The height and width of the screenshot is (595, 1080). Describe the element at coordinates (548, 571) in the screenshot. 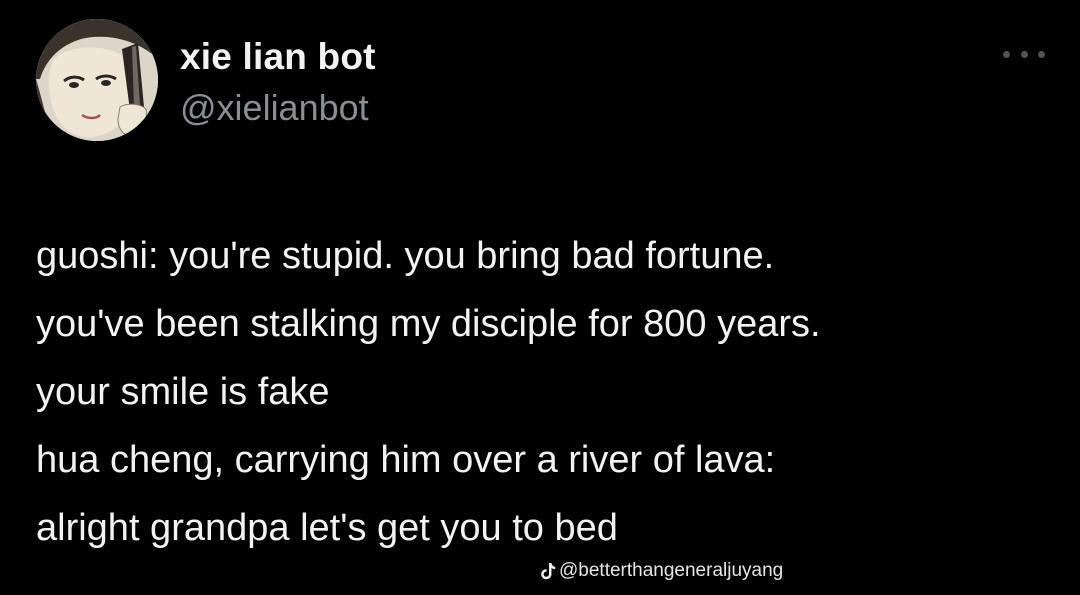

I see `tiktok-icon` at that location.